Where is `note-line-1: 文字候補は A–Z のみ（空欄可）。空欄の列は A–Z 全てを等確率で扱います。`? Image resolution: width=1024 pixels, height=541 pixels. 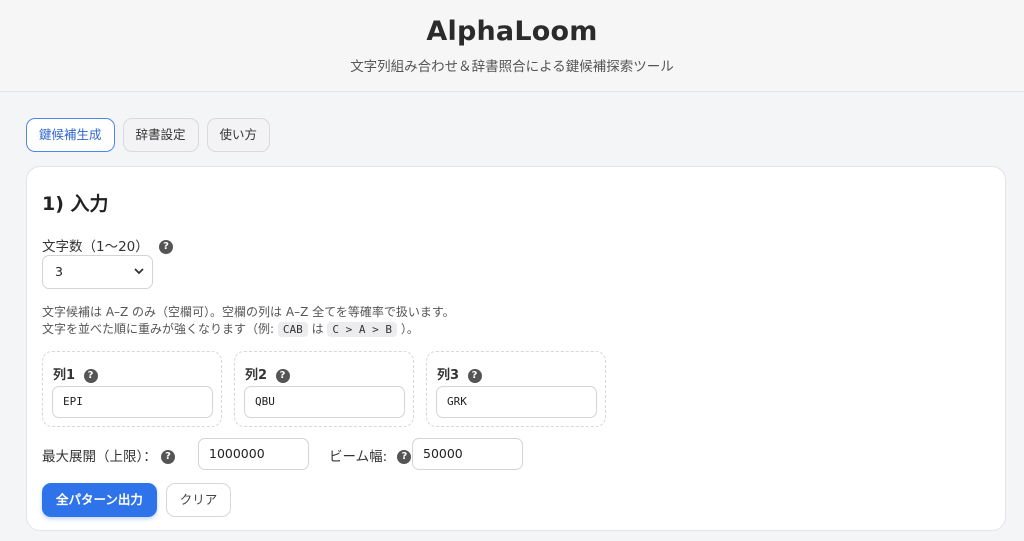
note-line-1: 文字候補は A–Z のみ（空欄可）。空欄の列は A–Z 全てを等確率で扱います。 is located at coordinates (248, 312).